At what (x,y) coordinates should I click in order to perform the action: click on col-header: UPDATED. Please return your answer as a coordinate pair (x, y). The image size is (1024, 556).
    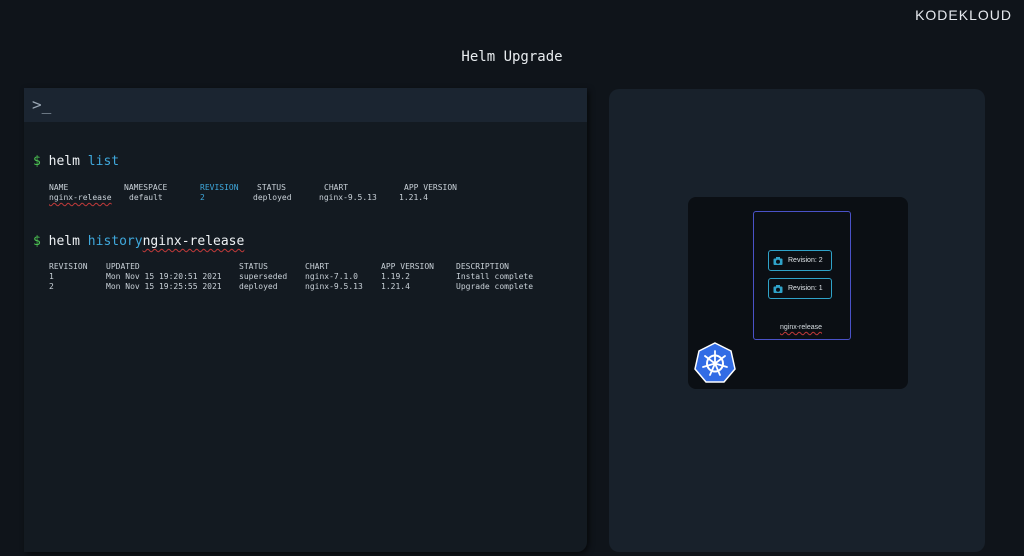
    Looking at the image, I should click on (123, 266).